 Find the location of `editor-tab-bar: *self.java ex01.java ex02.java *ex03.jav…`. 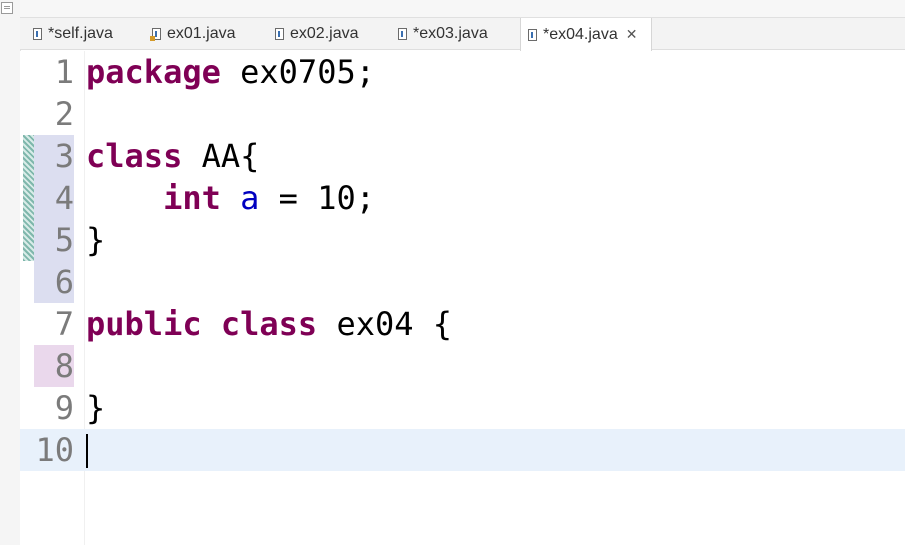

editor-tab-bar: *self.java ex01.java ex02.java *ex03.jav… is located at coordinates (462, 34).